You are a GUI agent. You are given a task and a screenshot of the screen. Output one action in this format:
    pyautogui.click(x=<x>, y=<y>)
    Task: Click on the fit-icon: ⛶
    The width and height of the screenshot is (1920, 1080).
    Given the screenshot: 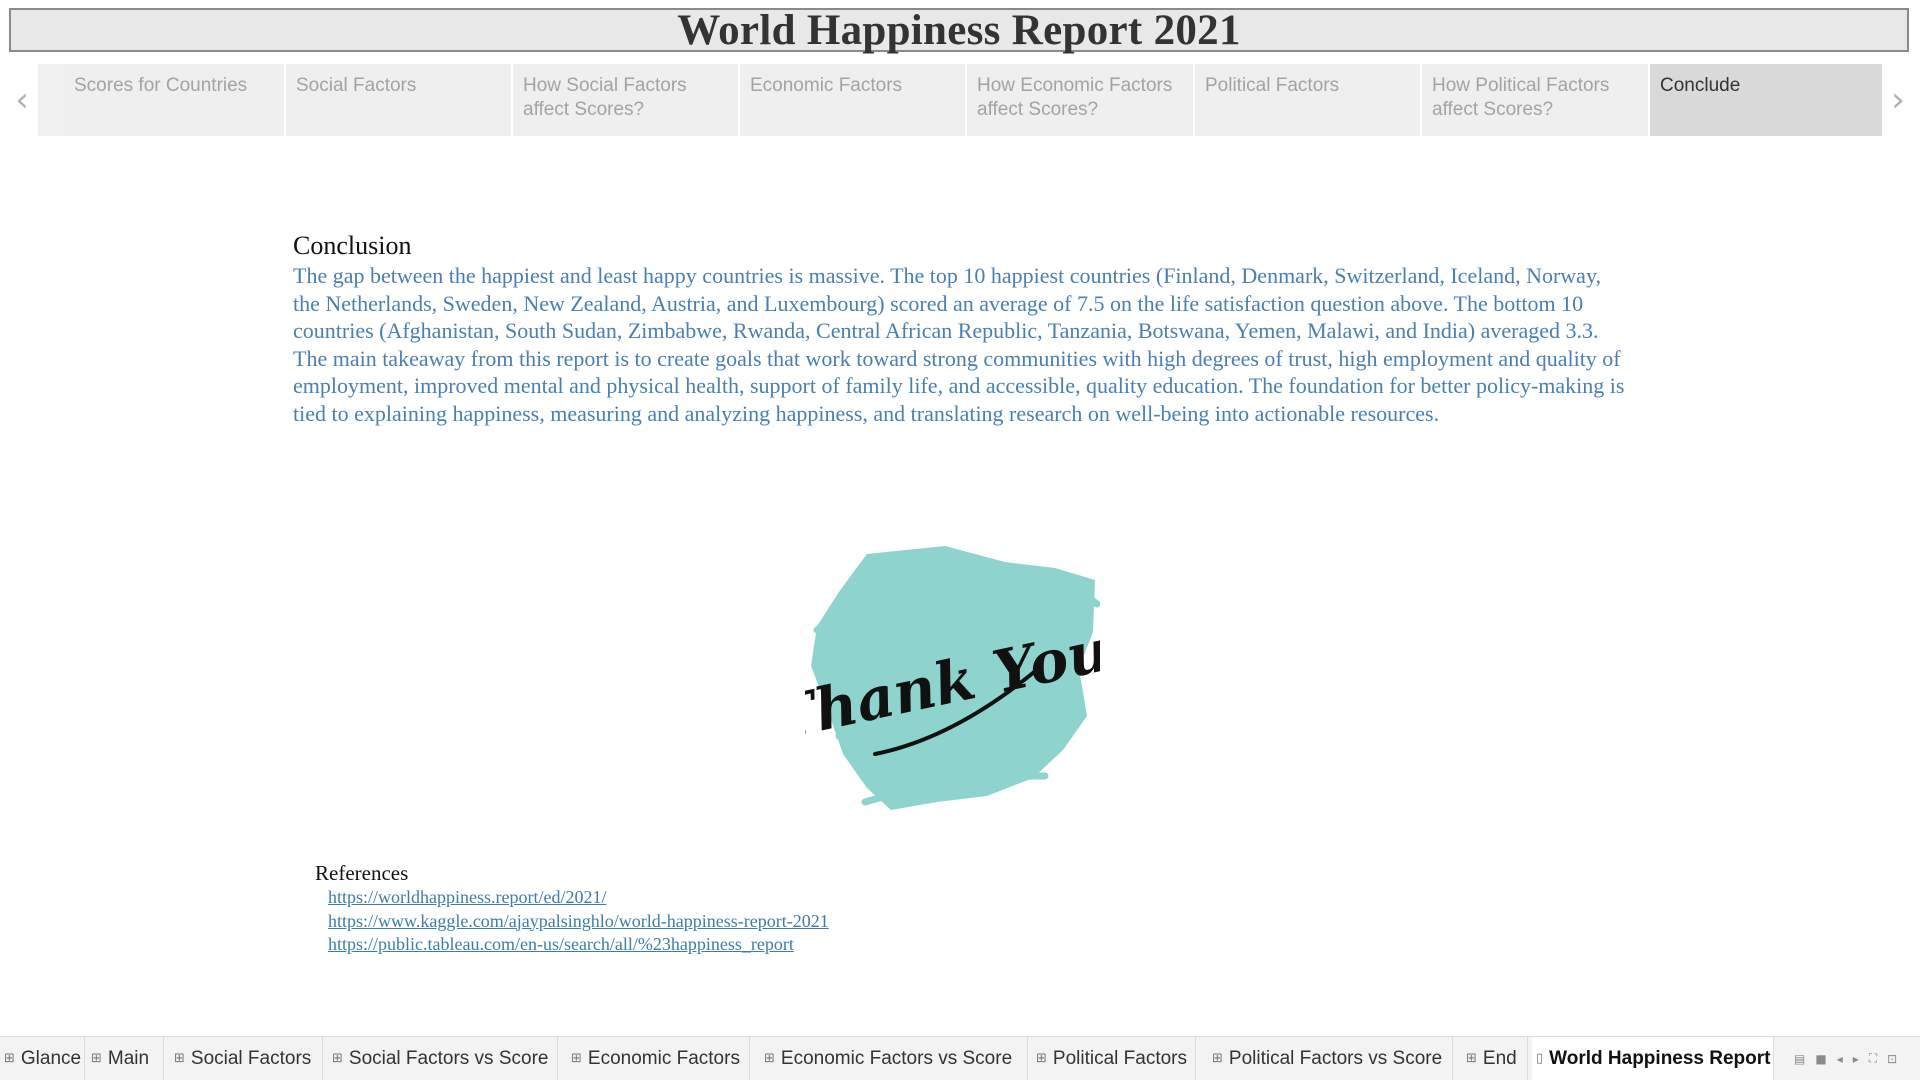 What is the action you would take?
    pyautogui.click(x=1873, y=1058)
    